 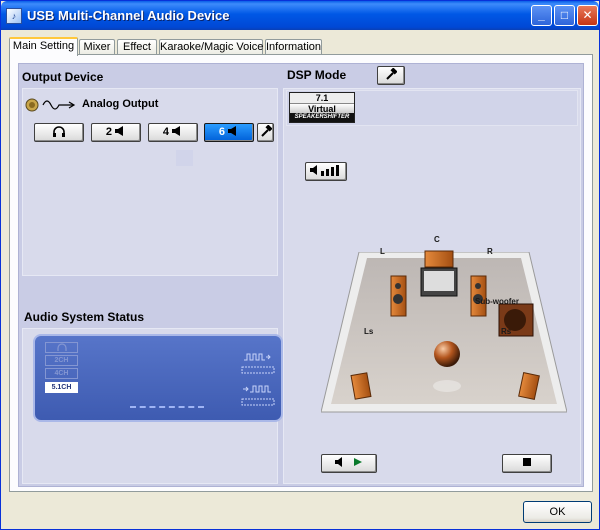 I want to click on four-channel-button: 4, so click(x=173, y=132).